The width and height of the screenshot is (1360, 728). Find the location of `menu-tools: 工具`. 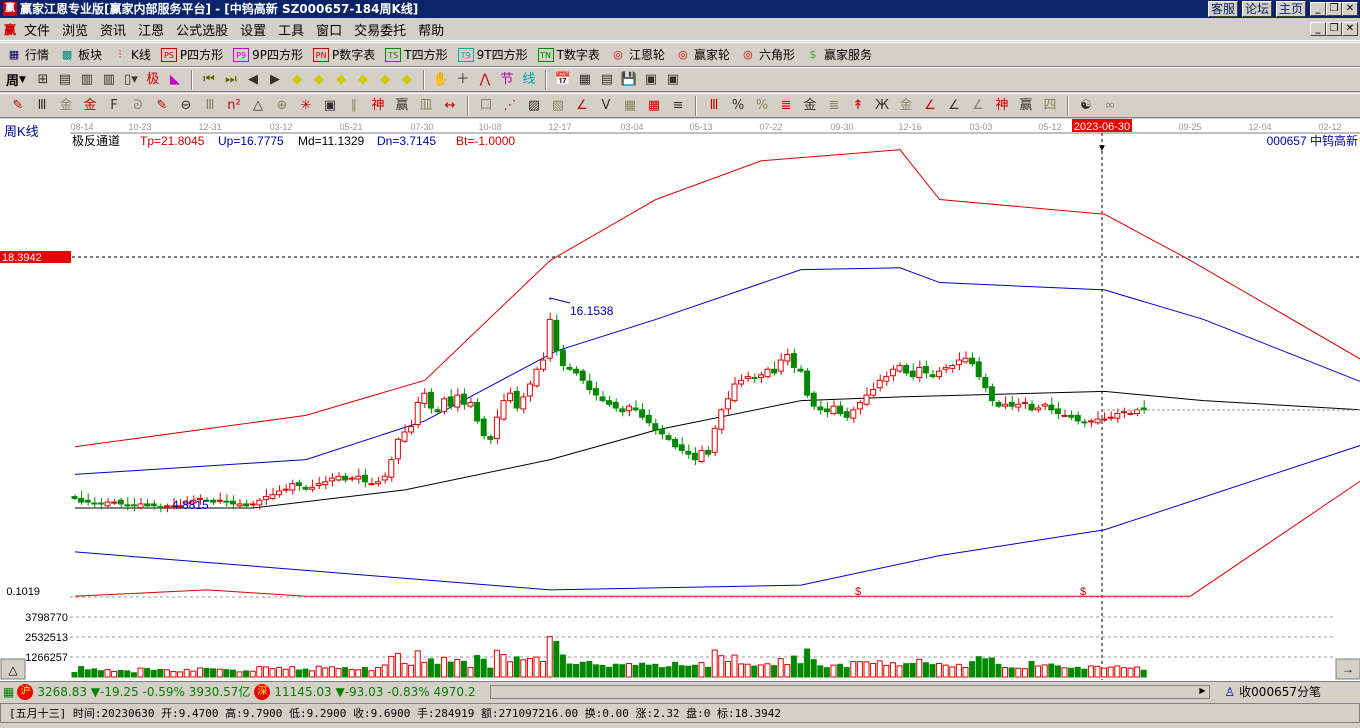

menu-tools: 工具 is located at coordinates (291, 29).